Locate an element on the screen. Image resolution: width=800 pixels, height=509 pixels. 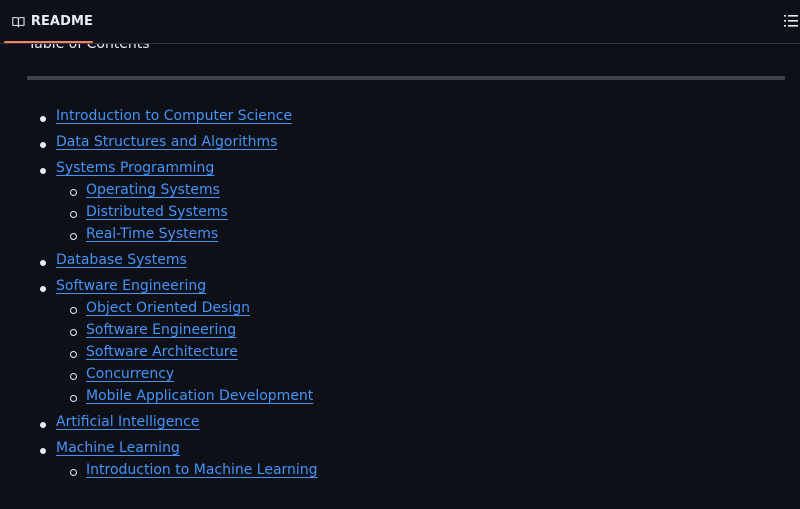
toc-item: Introduction to Computer Science is located at coordinates (400, 118).